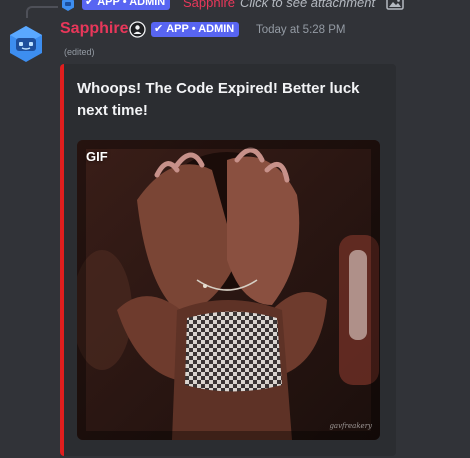  Describe the element at coordinates (62, 260) in the screenshot. I see `embed-accent-bar` at that location.